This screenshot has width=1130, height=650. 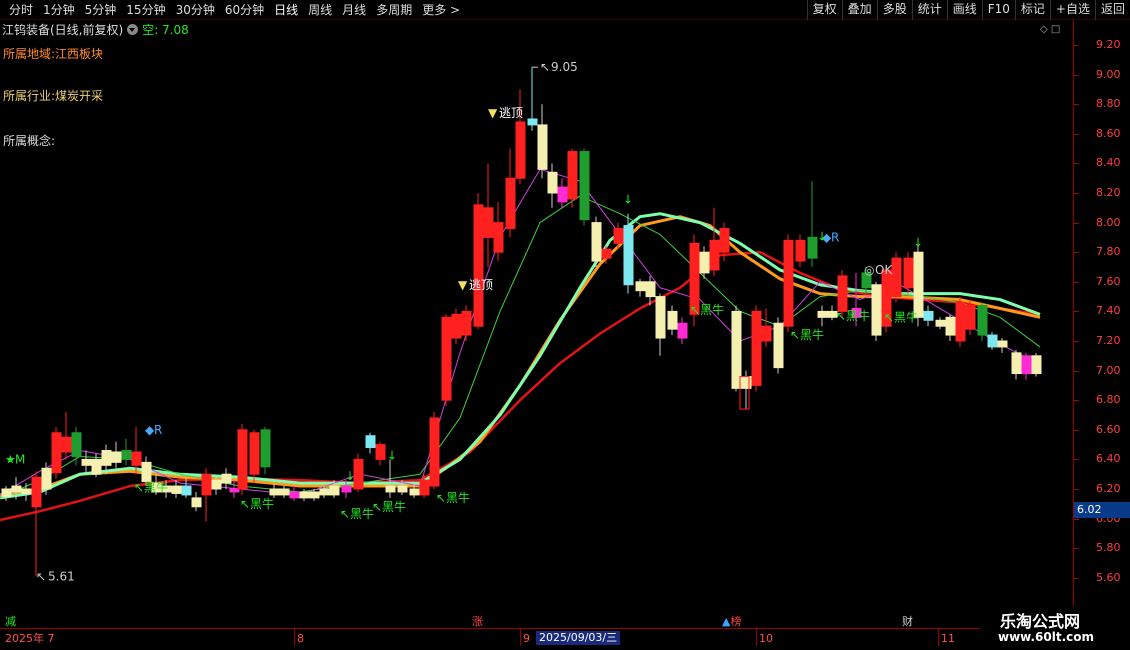 I want to click on draw-line-button: 画线, so click(x=964, y=10).